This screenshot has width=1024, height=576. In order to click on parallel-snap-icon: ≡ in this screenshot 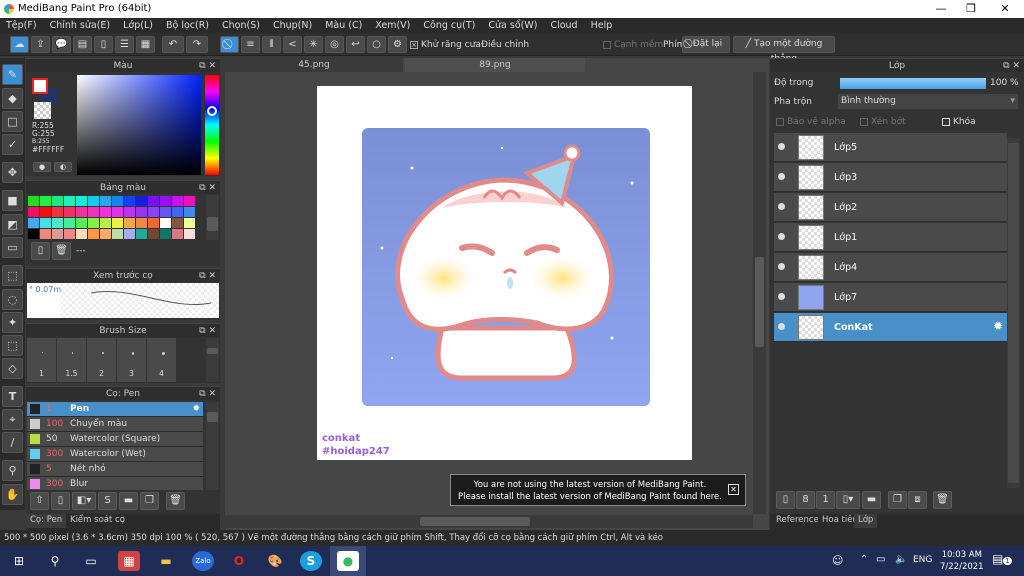, I will do `click(250, 44)`.